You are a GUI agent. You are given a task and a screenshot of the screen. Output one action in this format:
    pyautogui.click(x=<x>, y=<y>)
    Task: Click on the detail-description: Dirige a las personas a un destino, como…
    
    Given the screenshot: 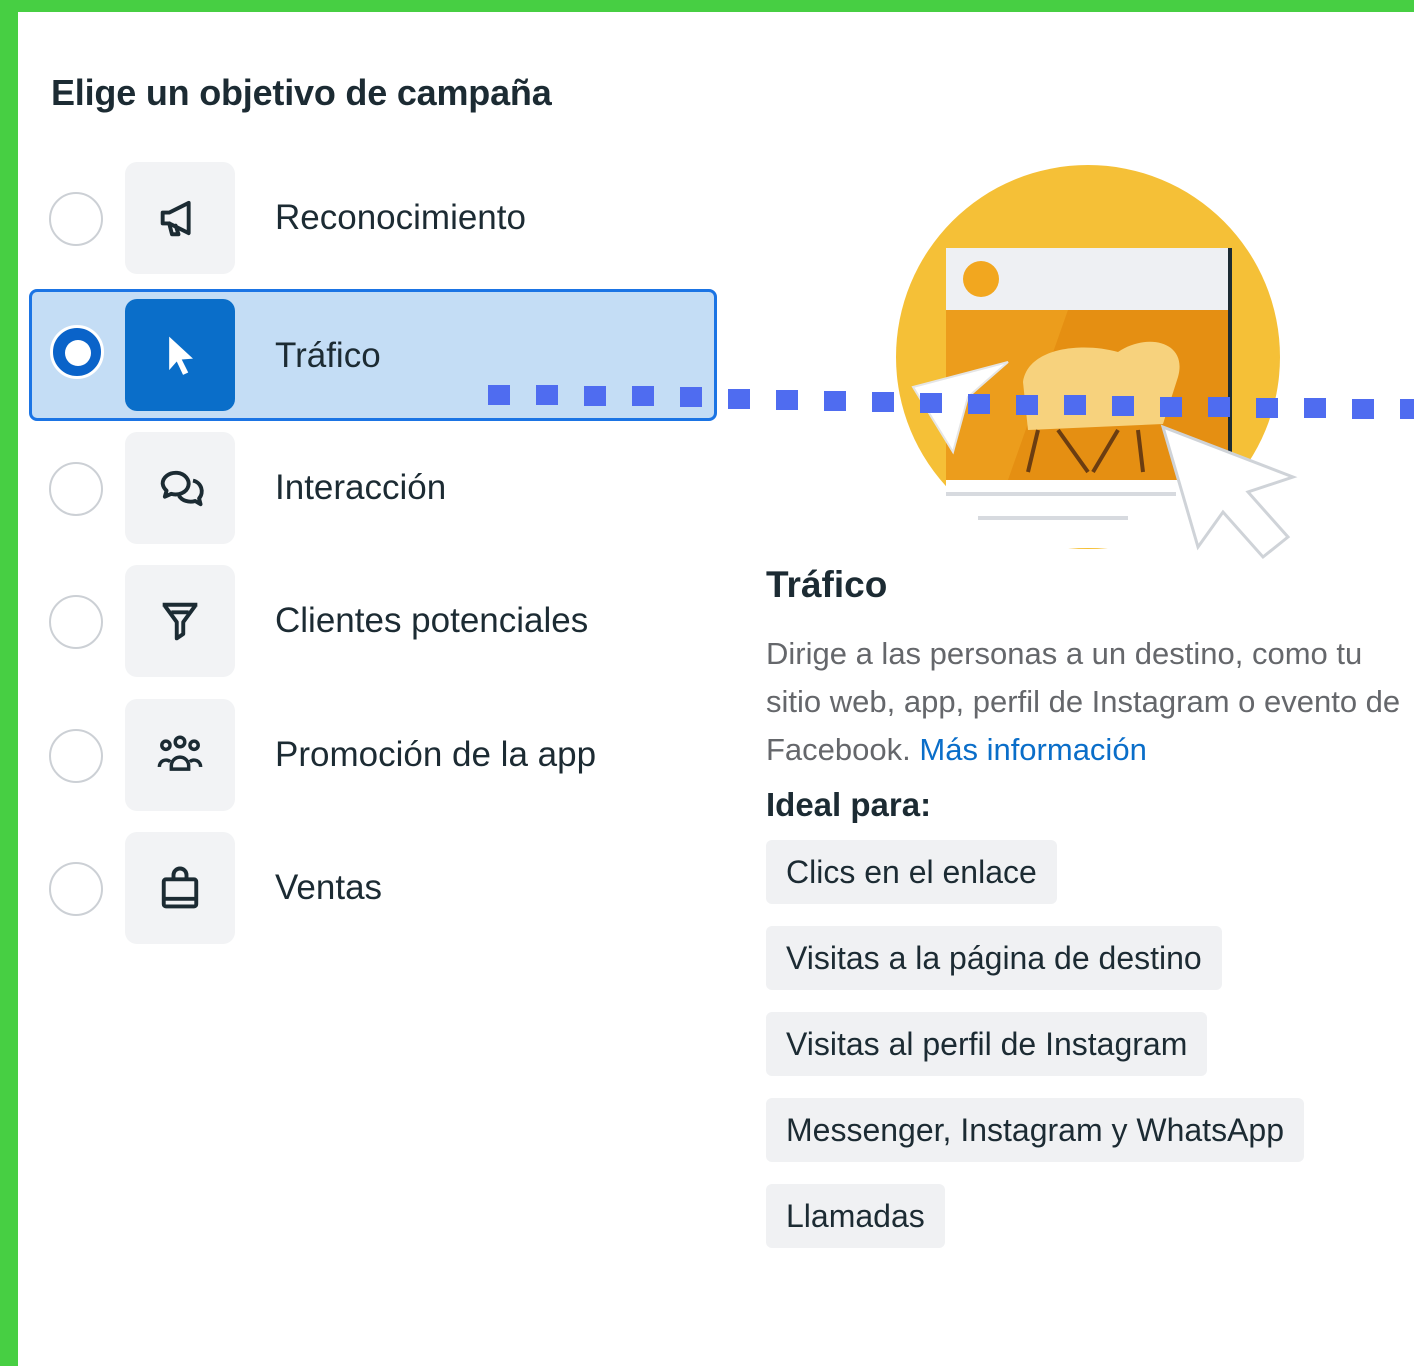 What is the action you would take?
    pyautogui.click(x=1086, y=702)
    